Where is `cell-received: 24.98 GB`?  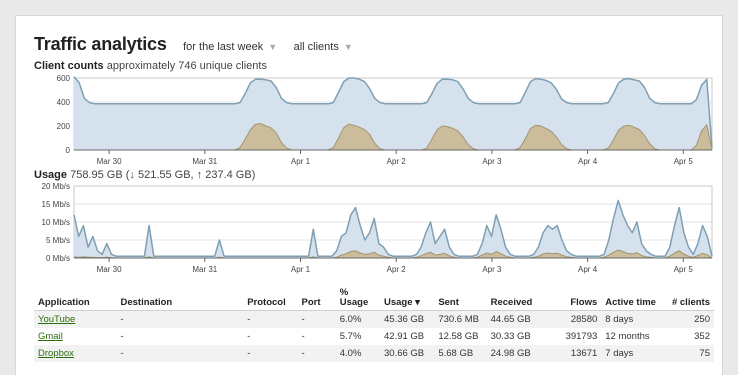 cell-received: 24.98 GB is located at coordinates (517, 353).